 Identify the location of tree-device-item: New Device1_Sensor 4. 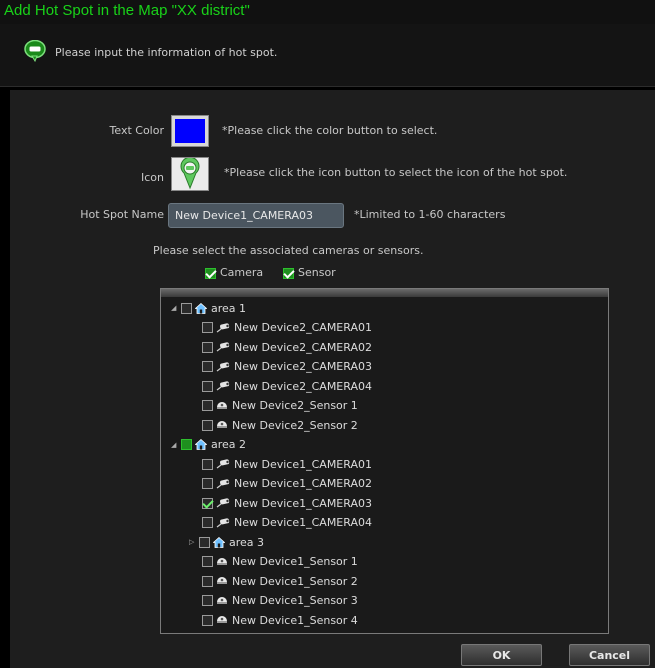
(280, 620).